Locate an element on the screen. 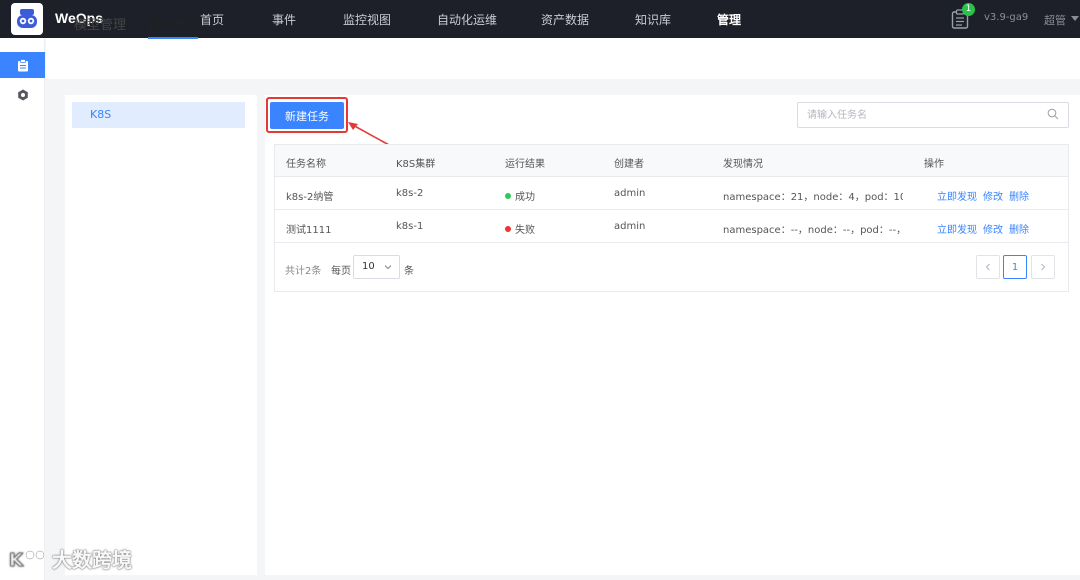 This screenshot has width=1080, height=580. nav-home: 首页 is located at coordinates (212, 19).